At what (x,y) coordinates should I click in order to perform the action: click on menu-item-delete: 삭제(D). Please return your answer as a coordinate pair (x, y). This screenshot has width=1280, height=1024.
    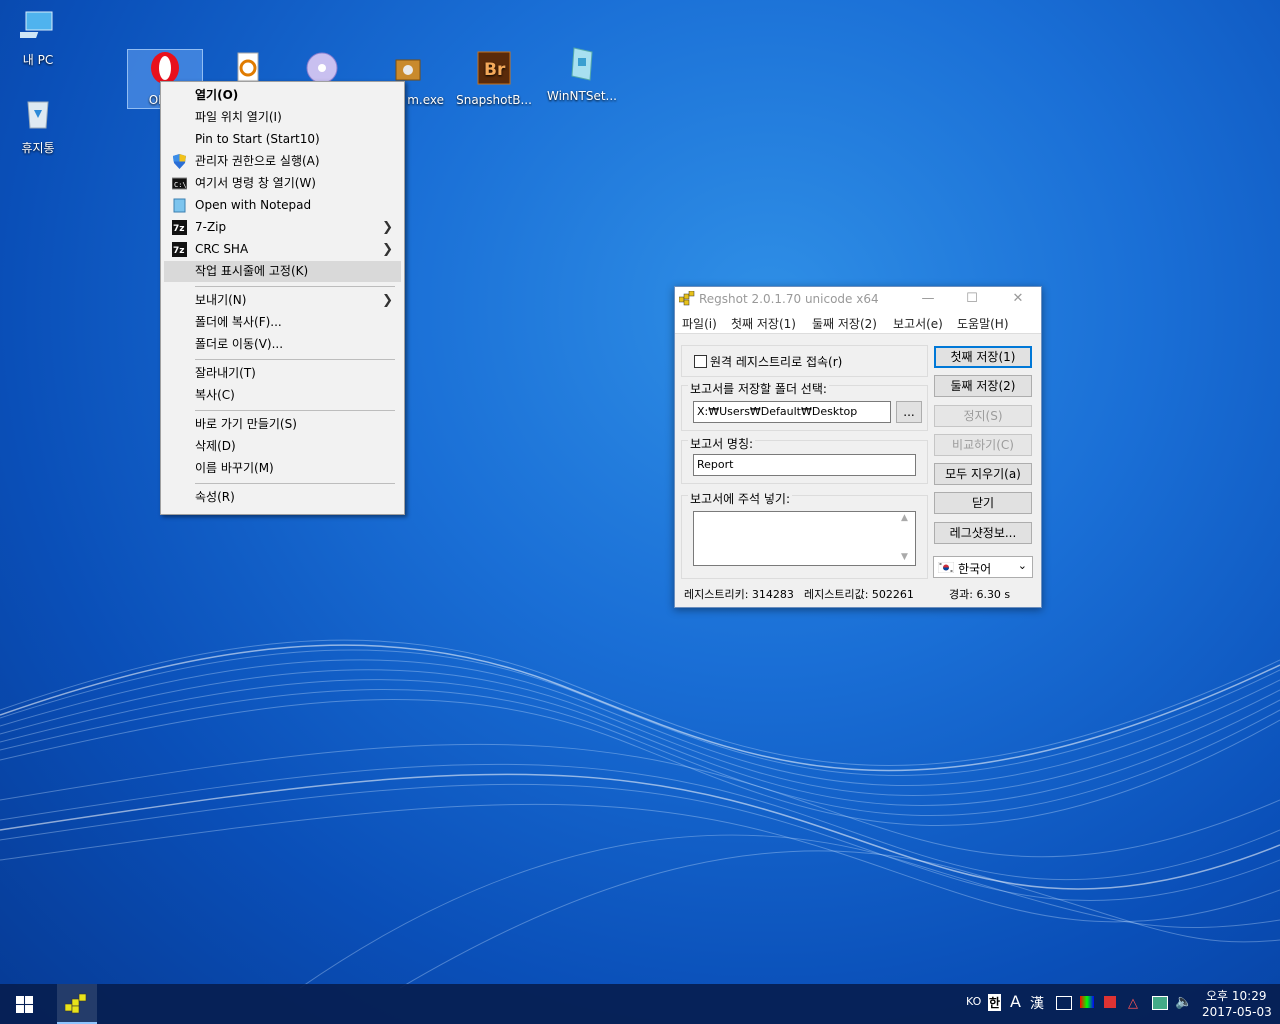
    Looking at the image, I should click on (282, 446).